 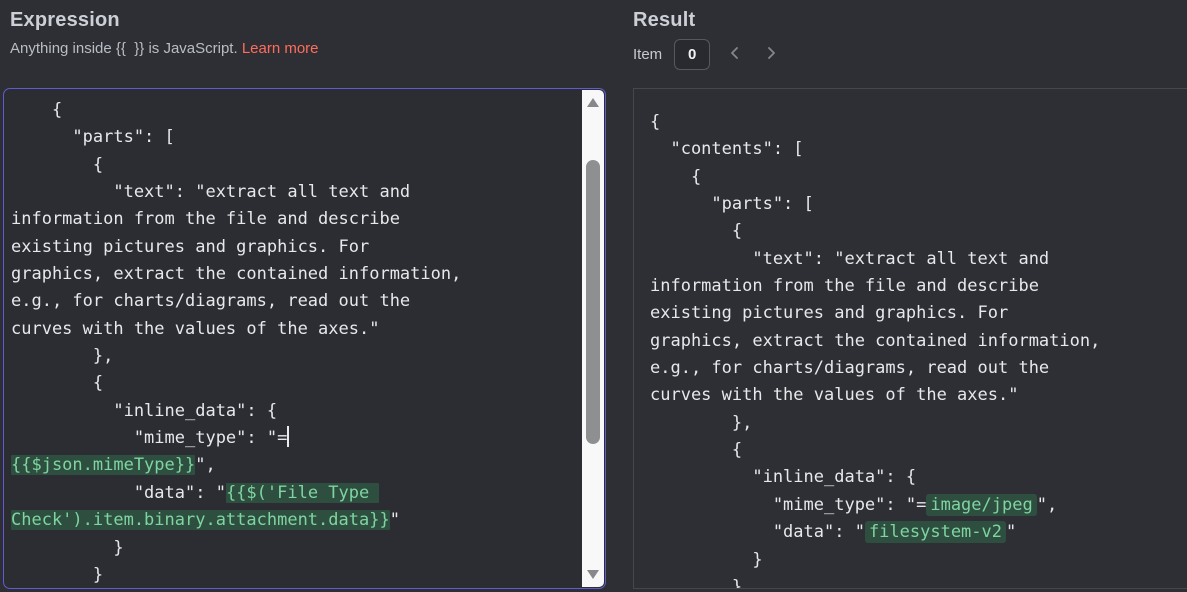 I want to click on code-line: Check').item.binary.attachment.data}}", so click(x=205, y=520).